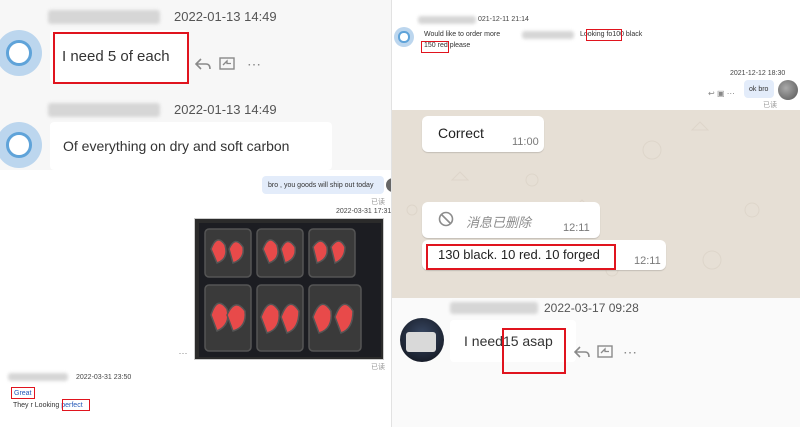 The height and width of the screenshot is (427, 800). What do you see at coordinates (461, 133) in the screenshot?
I see `message-text: Correct` at bounding box center [461, 133].